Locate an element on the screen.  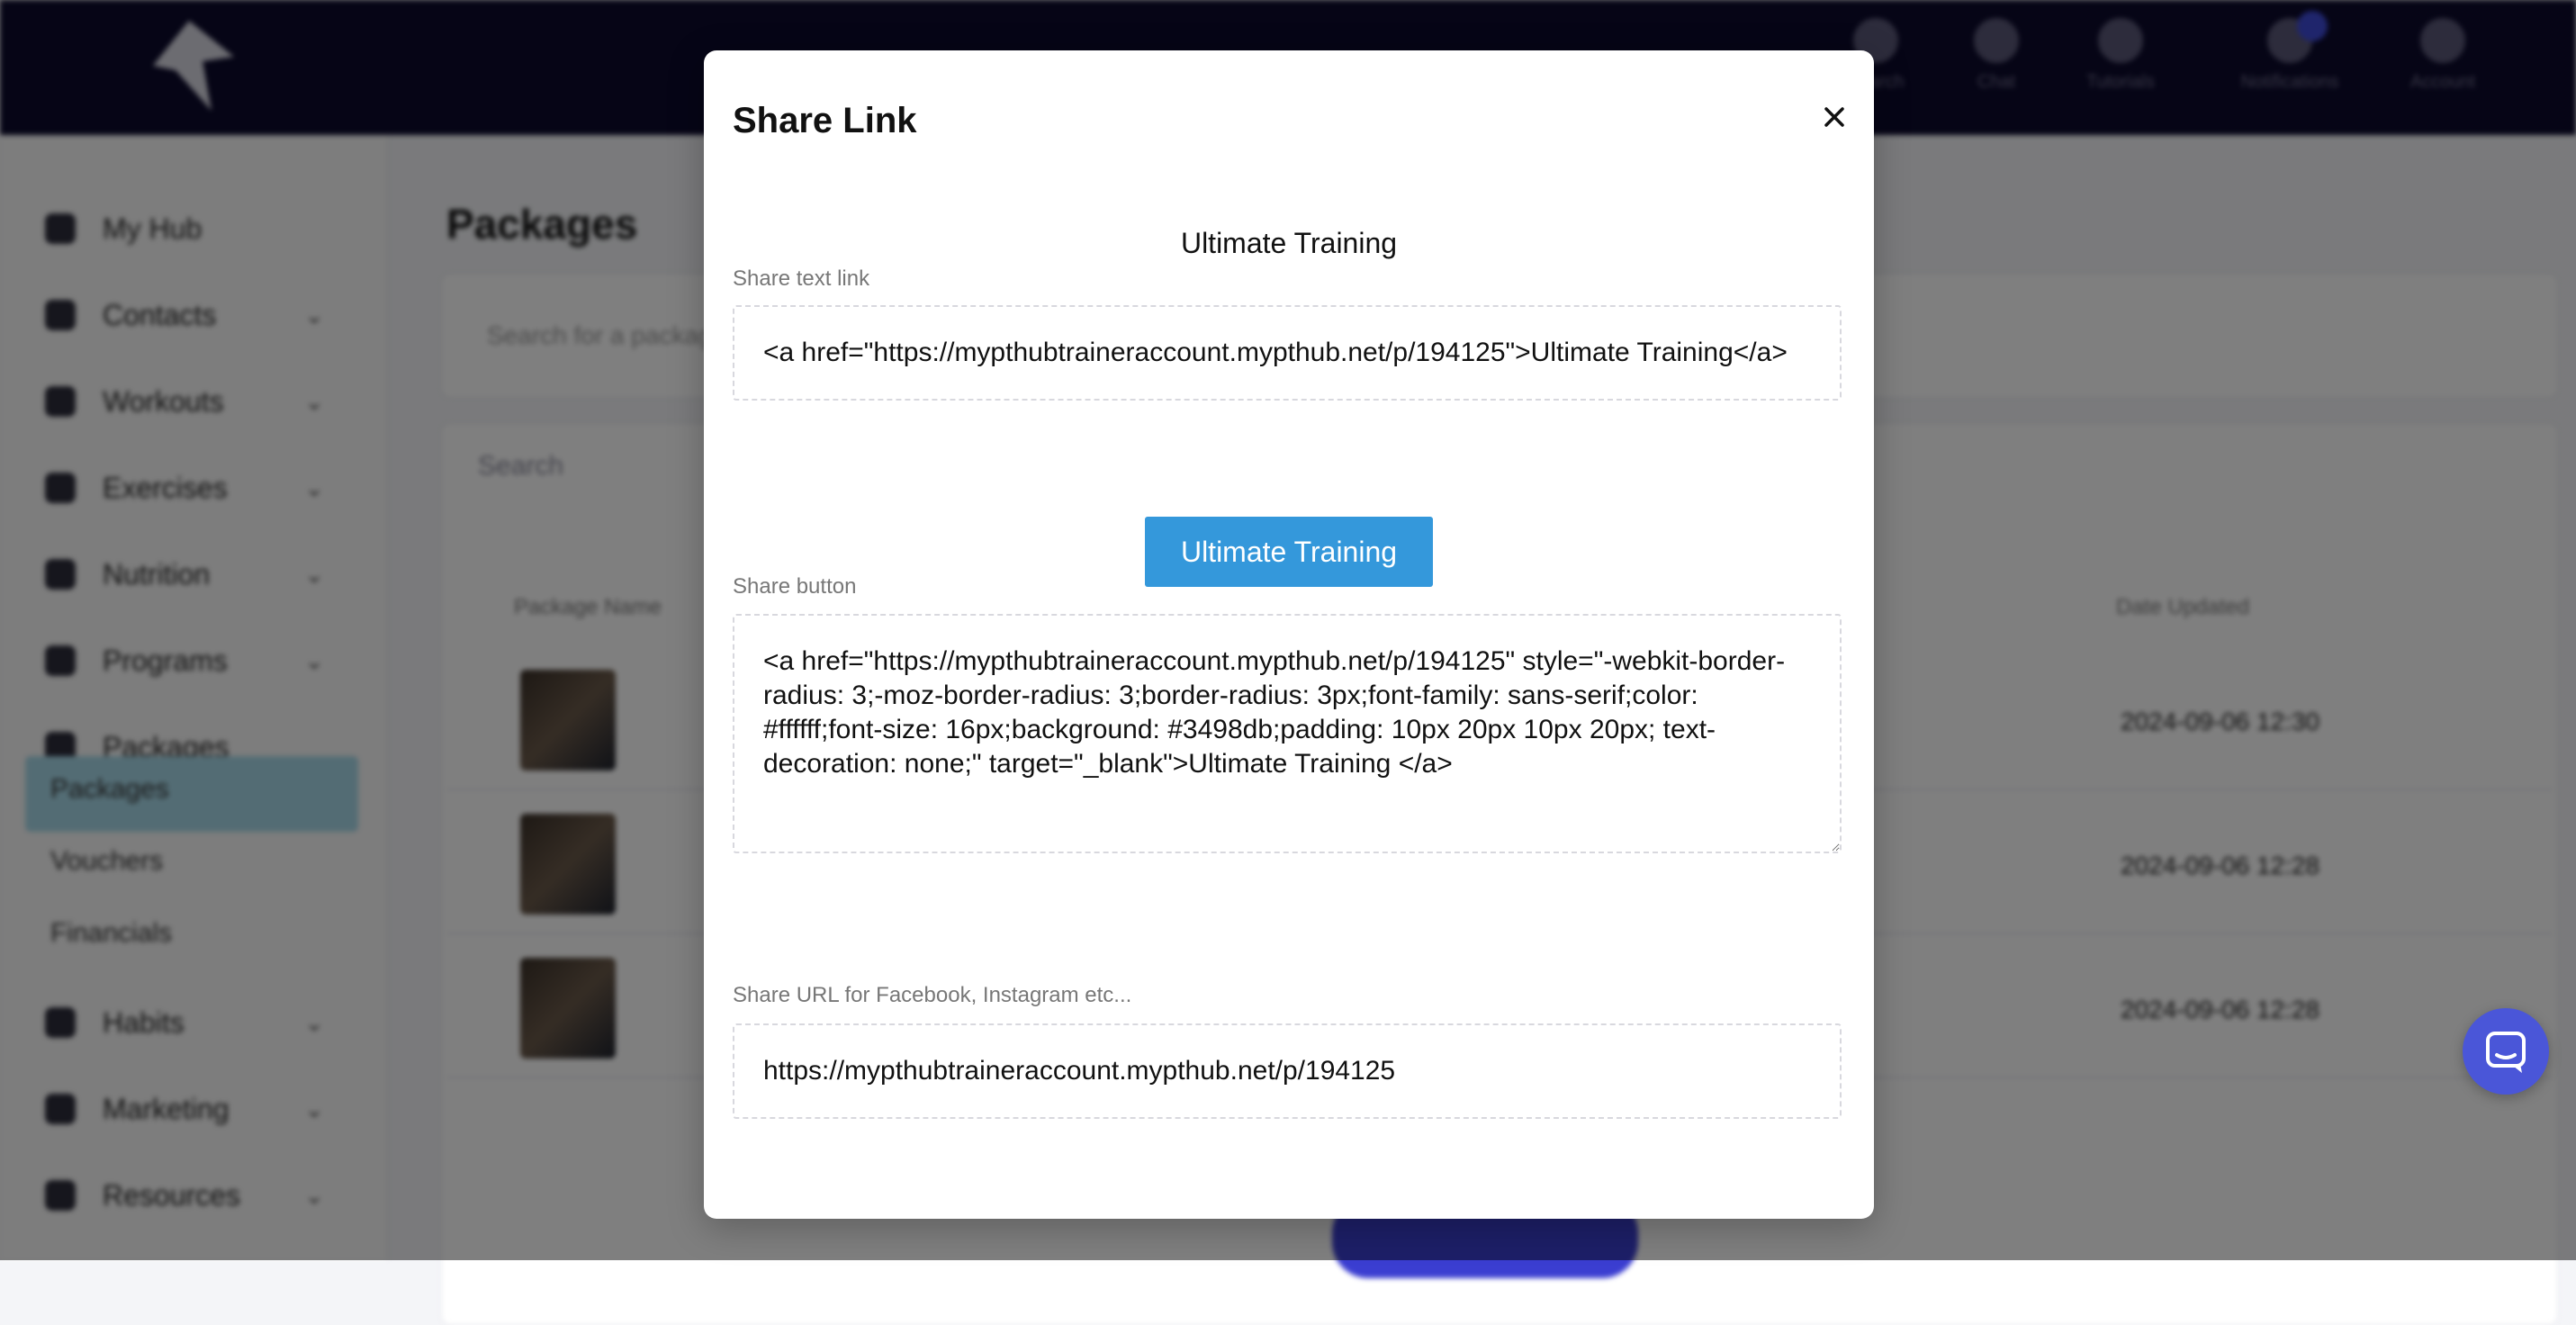
share-button-preview: Ultimate Training is located at coordinates (1289, 552).